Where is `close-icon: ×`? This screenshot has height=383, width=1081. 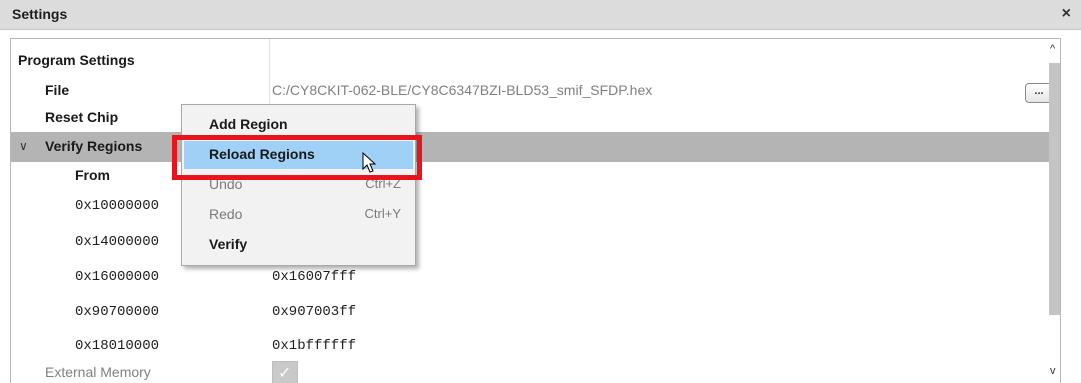
close-icon: × is located at coordinates (1066, 14).